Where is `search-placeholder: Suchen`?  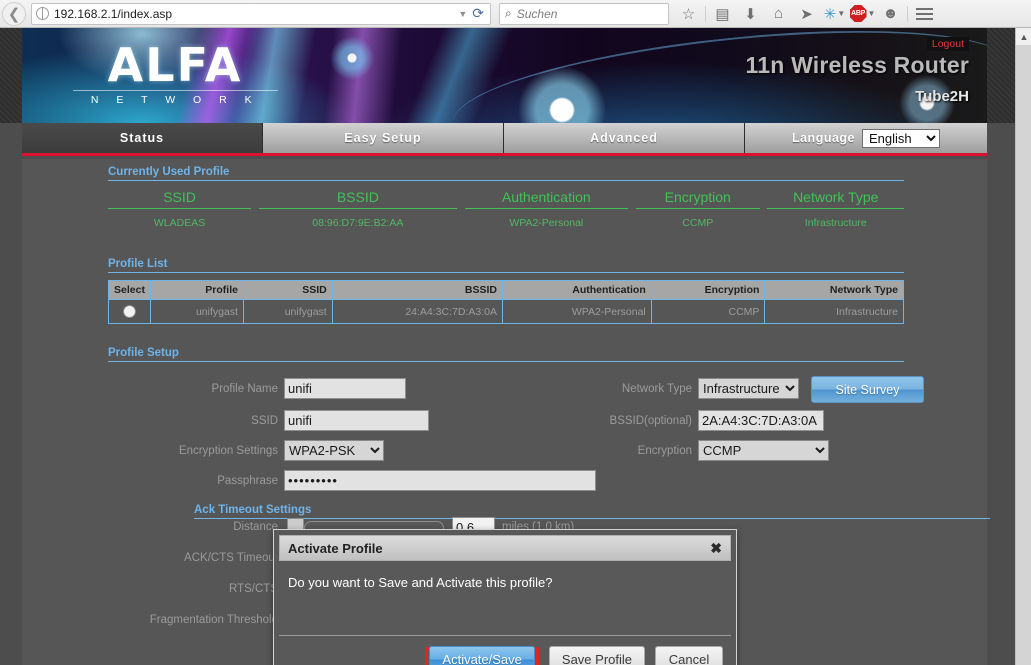
search-placeholder: Suchen is located at coordinates (537, 13).